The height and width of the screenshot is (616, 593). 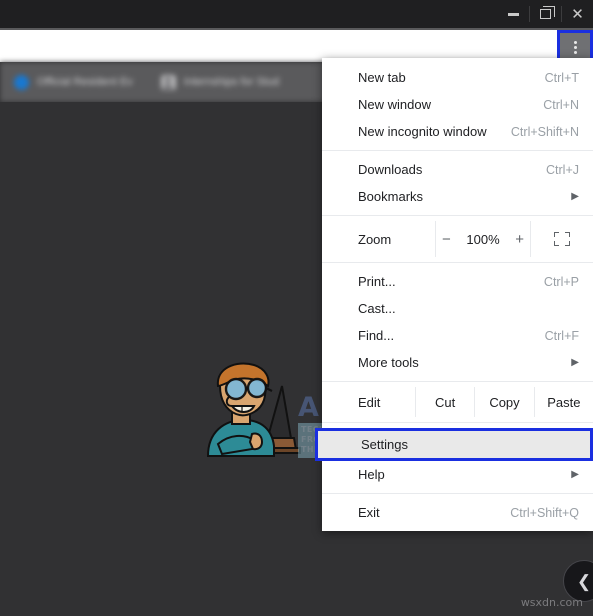 I want to click on bookmark-item: Internships for Stud, so click(x=220, y=82).